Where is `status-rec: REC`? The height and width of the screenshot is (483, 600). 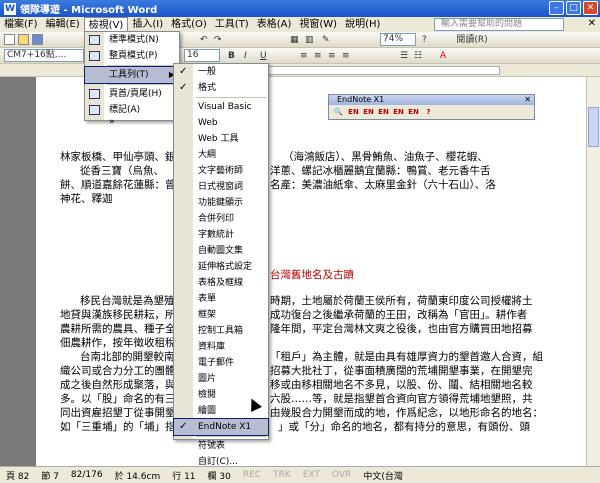 status-rec: REC is located at coordinates (252, 475).